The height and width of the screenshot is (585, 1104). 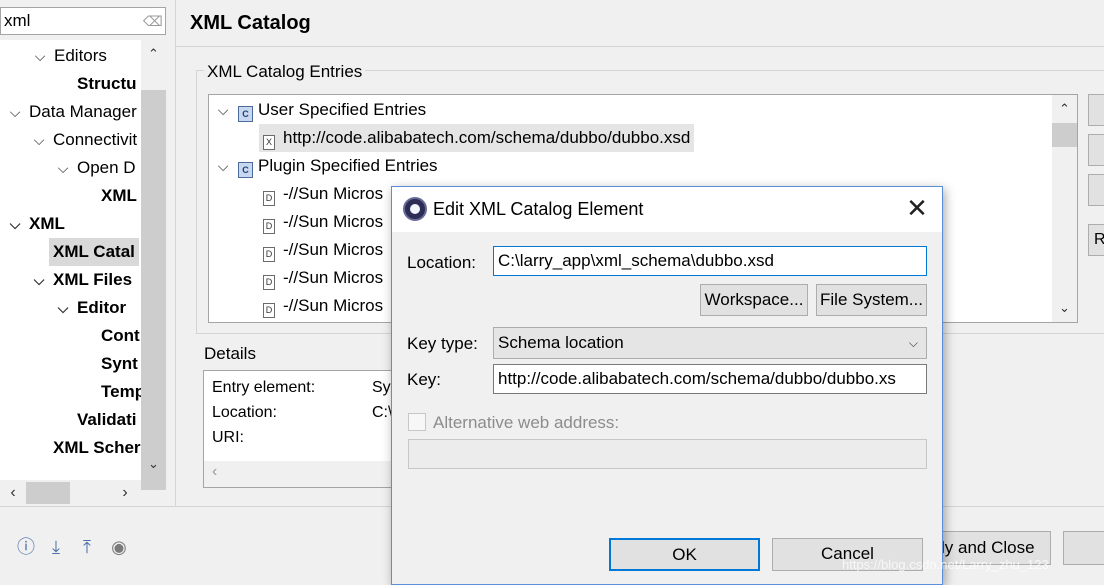 What do you see at coordinates (120, 336) in the screenshot?
I see `tree-node-content-assist: Cont` at bounding box center [120, 336].